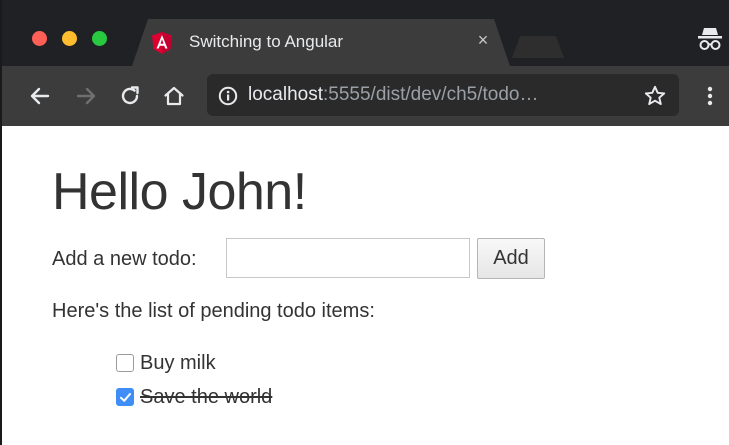  What do you see at coordinates (124, 259) in the screenshot?
I see `add-todo-label: Add a new todo:` at bounding box center [124, 259].